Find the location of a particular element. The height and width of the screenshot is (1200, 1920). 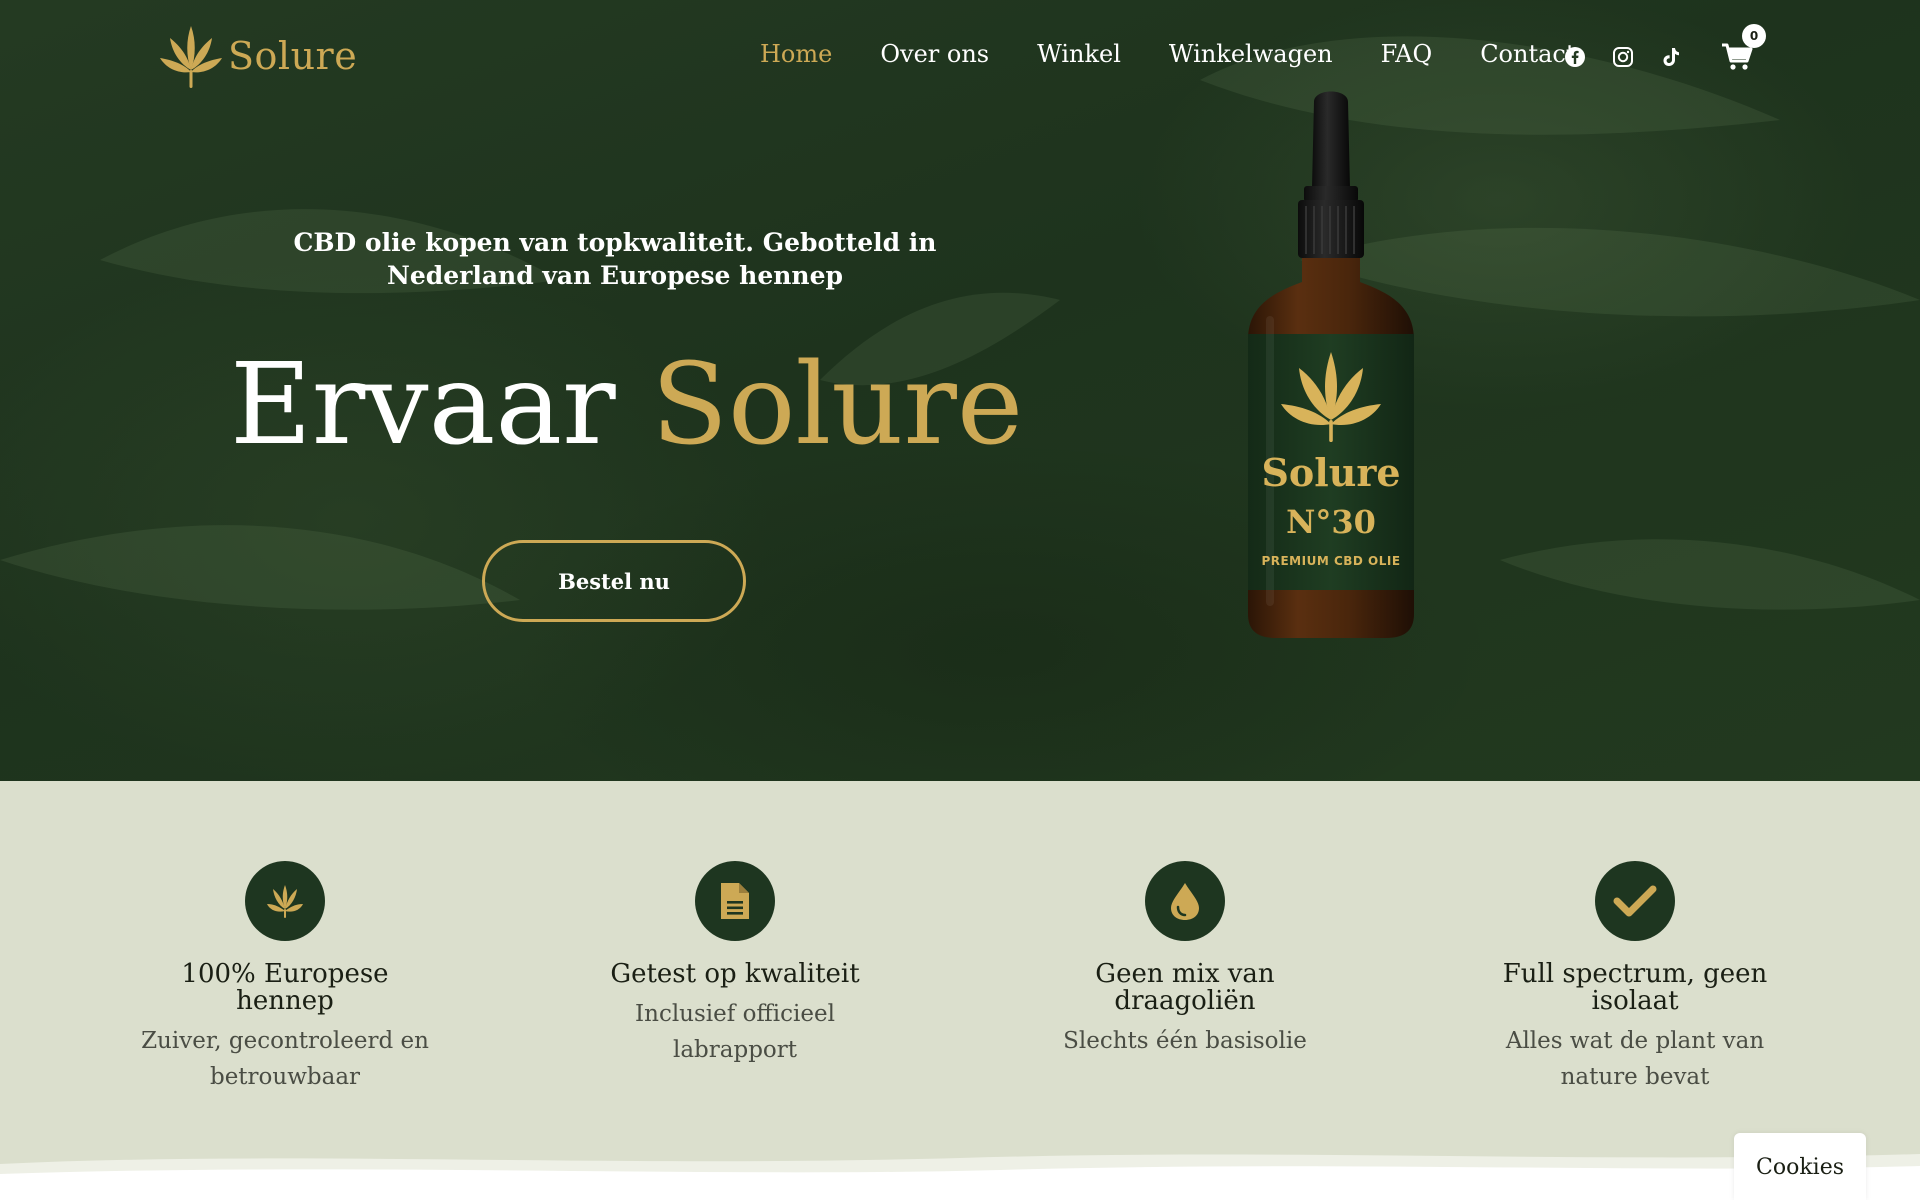

social-links is located at coordinates (1623, 57).